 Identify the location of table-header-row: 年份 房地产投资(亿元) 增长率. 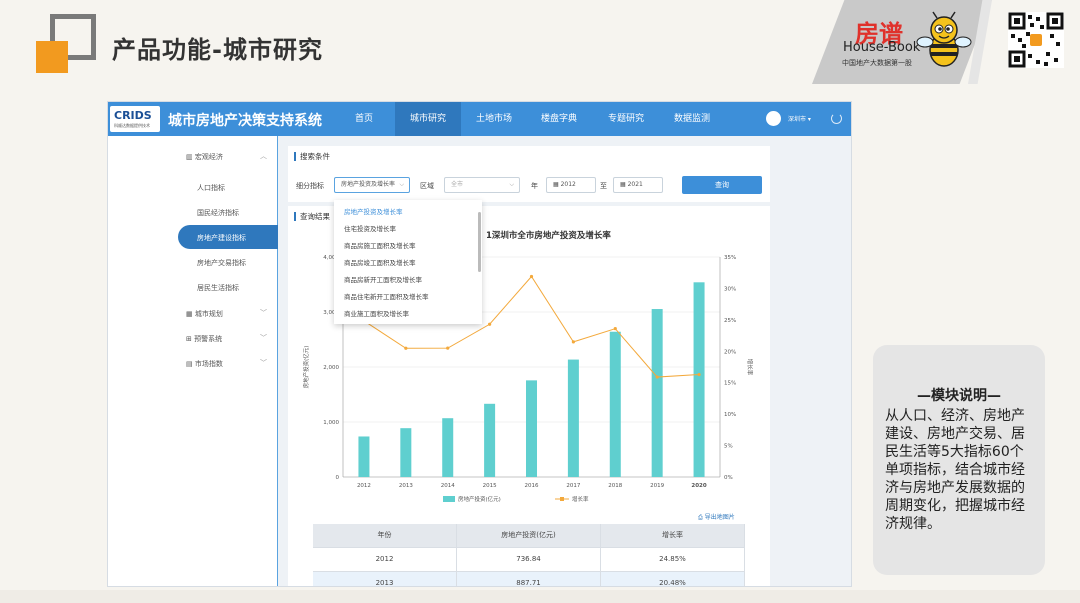
(529, 536).